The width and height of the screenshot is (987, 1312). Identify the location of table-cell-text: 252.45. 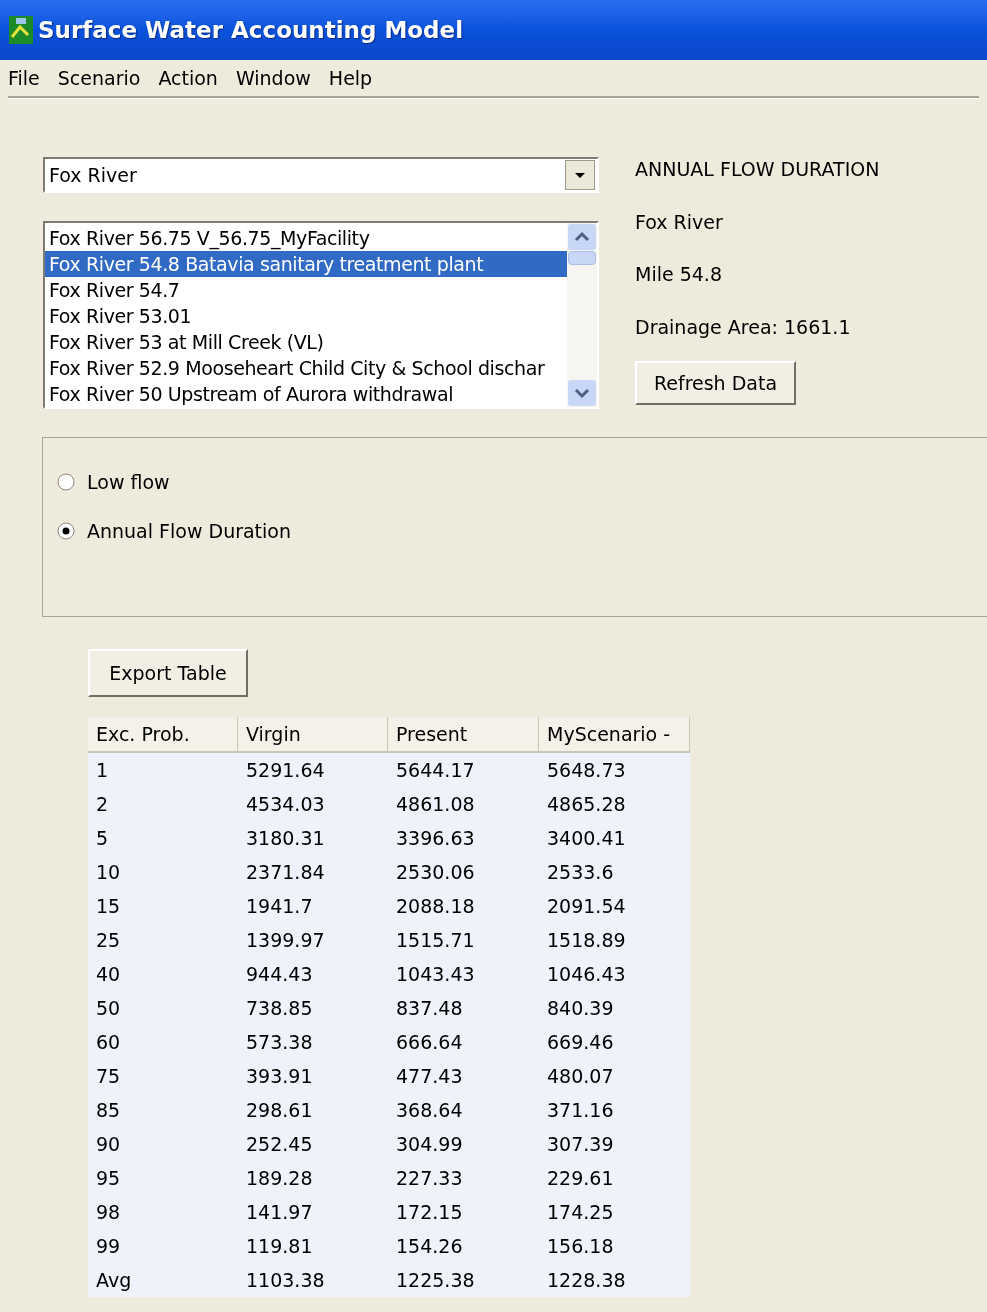
(279, 1144).